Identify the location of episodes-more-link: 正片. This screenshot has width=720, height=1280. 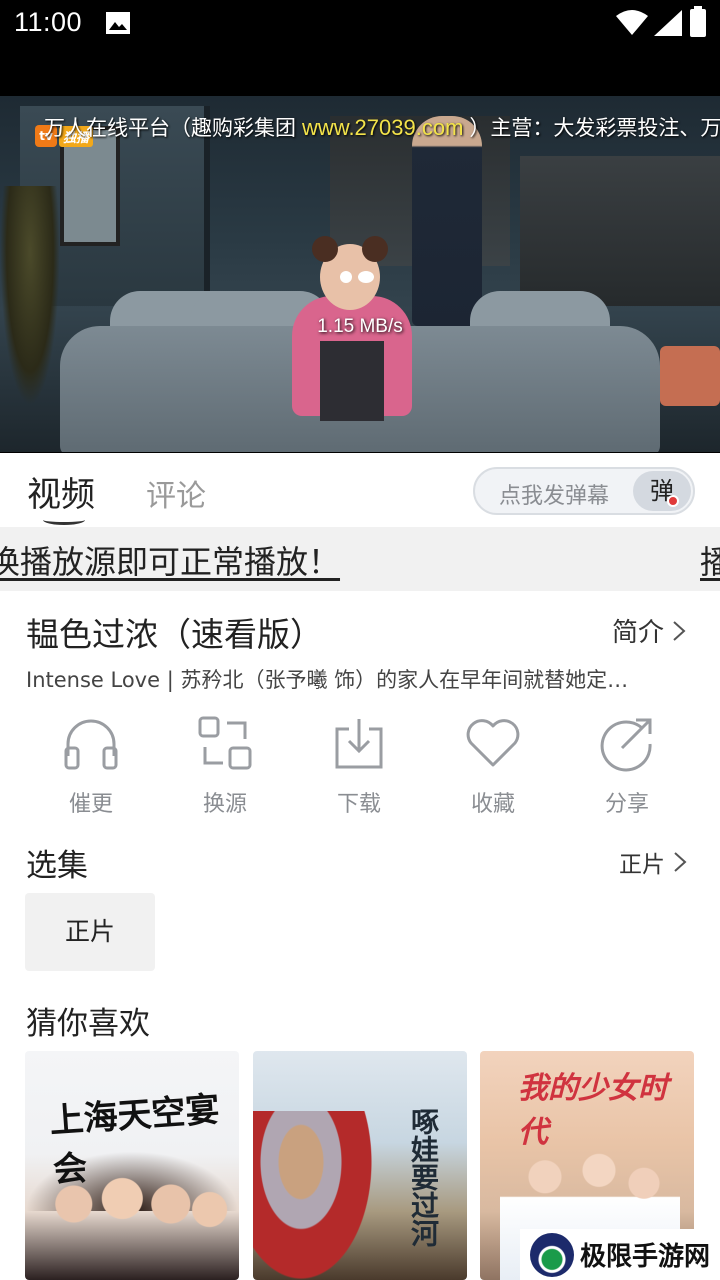
(653, 862).